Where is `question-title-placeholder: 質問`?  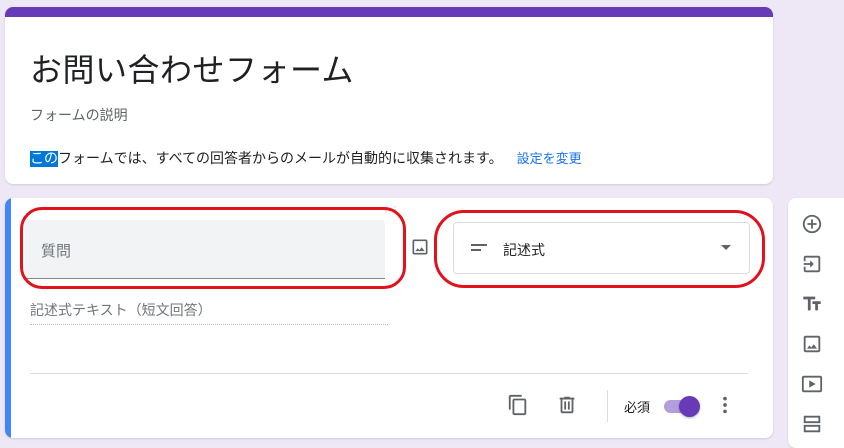
question-title-placeholder: 質問 is located at coordinates (56, 251).